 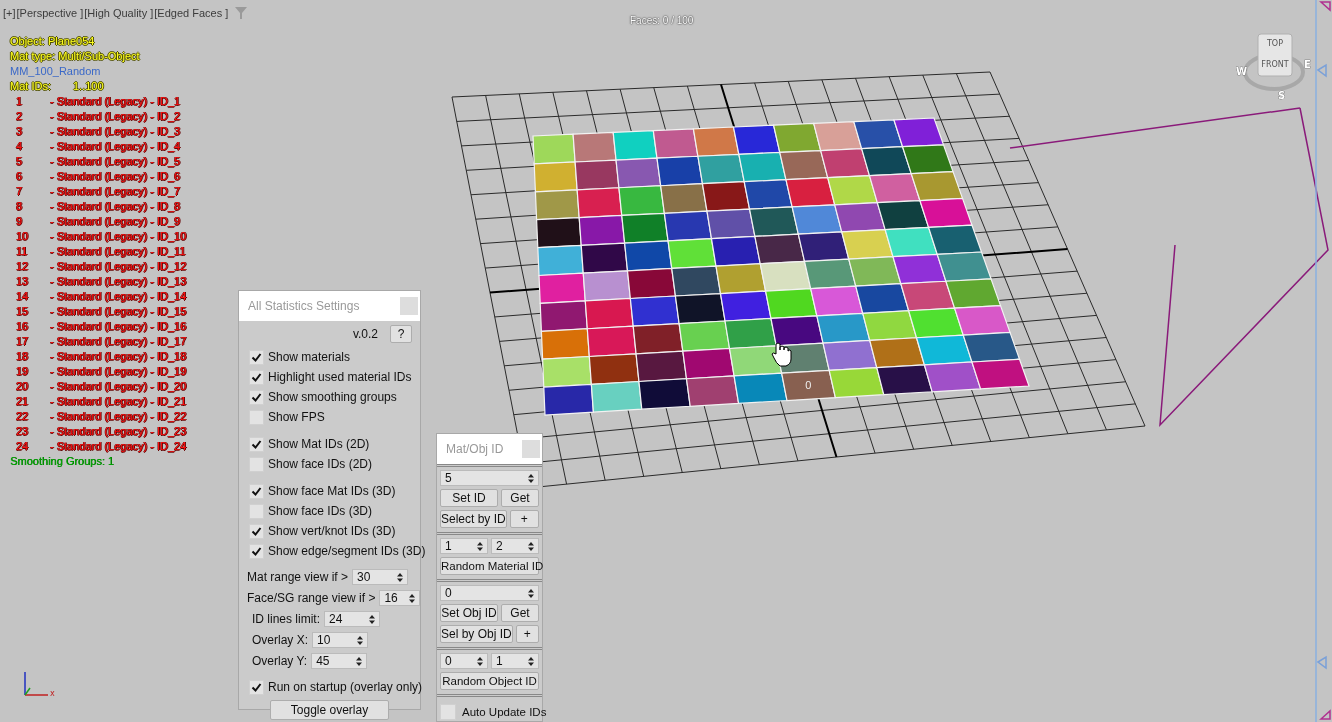 I want to click on viewport-menu-label: [+], so click(x=9, y=13).